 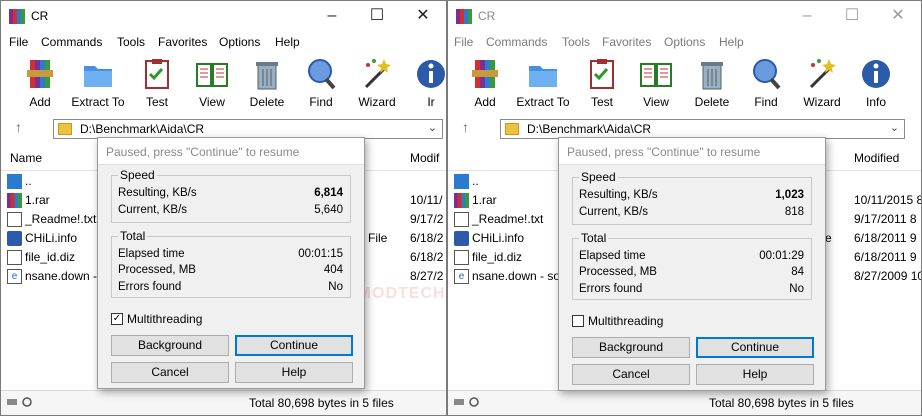 What do you see at coordinates (475, 181) in the screenshot?
I see `file-name: ..` at bounding box center [475, 181].